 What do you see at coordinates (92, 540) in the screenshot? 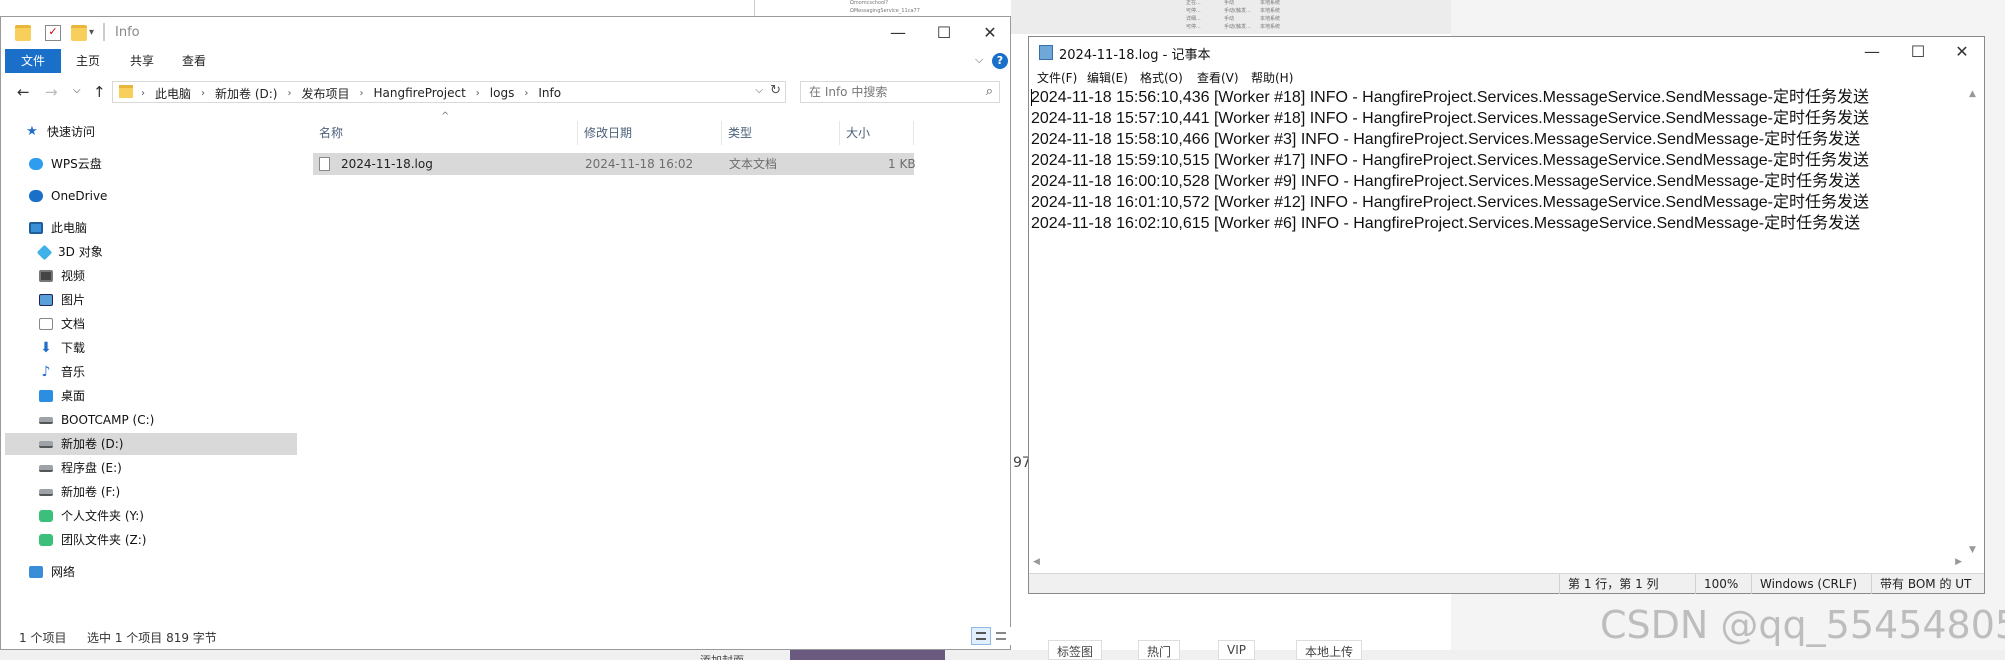
I see `nav-item-drive-z: 团队文件夹 (Z:)` at bounding box center [92, 540].